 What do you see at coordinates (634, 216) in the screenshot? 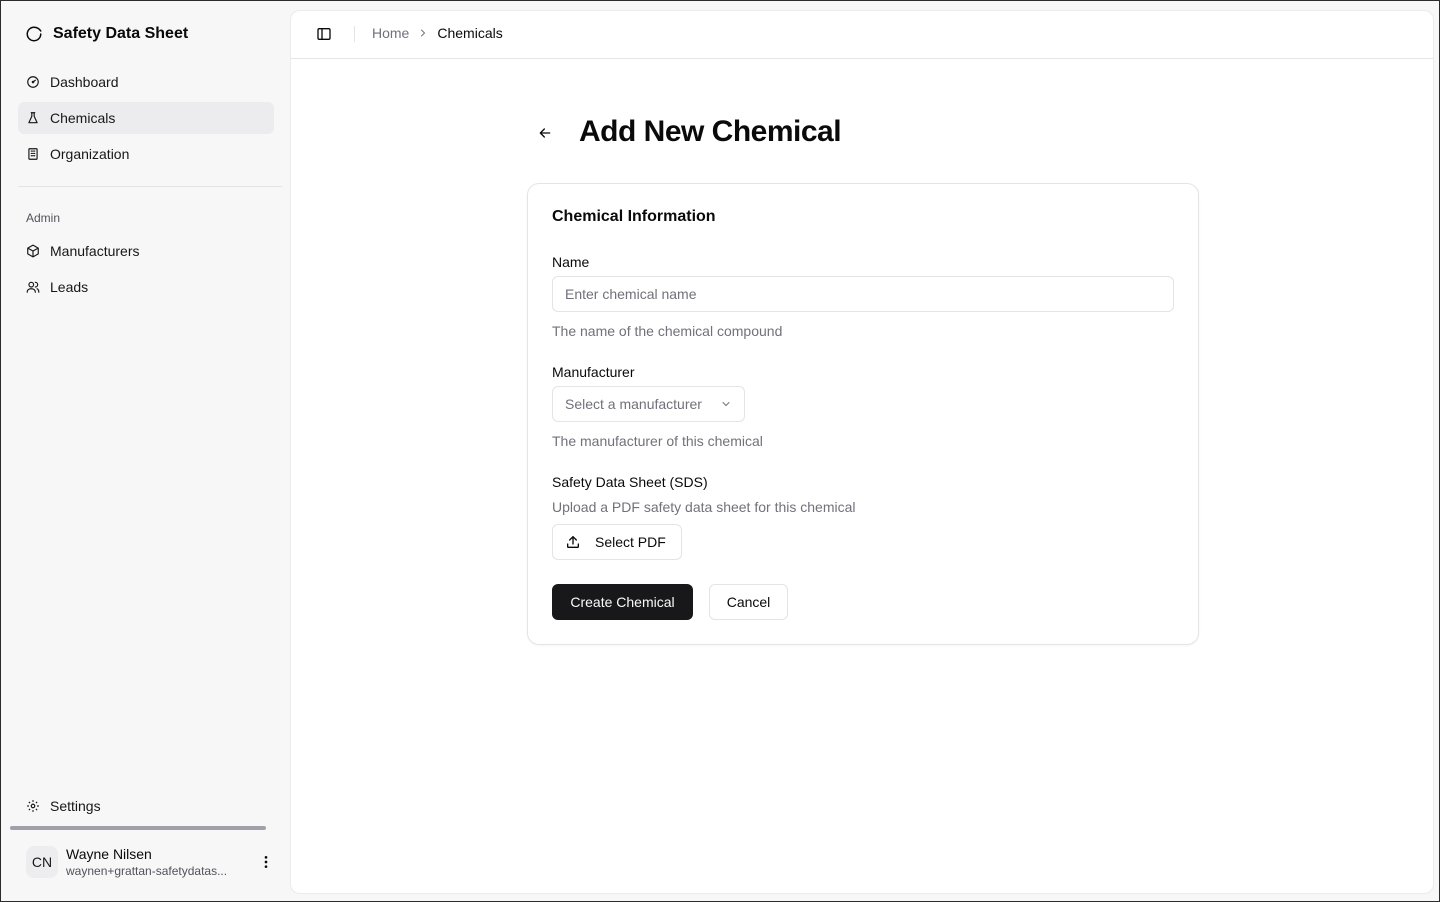
I see `card-title: Chemical Information` at bounding box center [634, 216].